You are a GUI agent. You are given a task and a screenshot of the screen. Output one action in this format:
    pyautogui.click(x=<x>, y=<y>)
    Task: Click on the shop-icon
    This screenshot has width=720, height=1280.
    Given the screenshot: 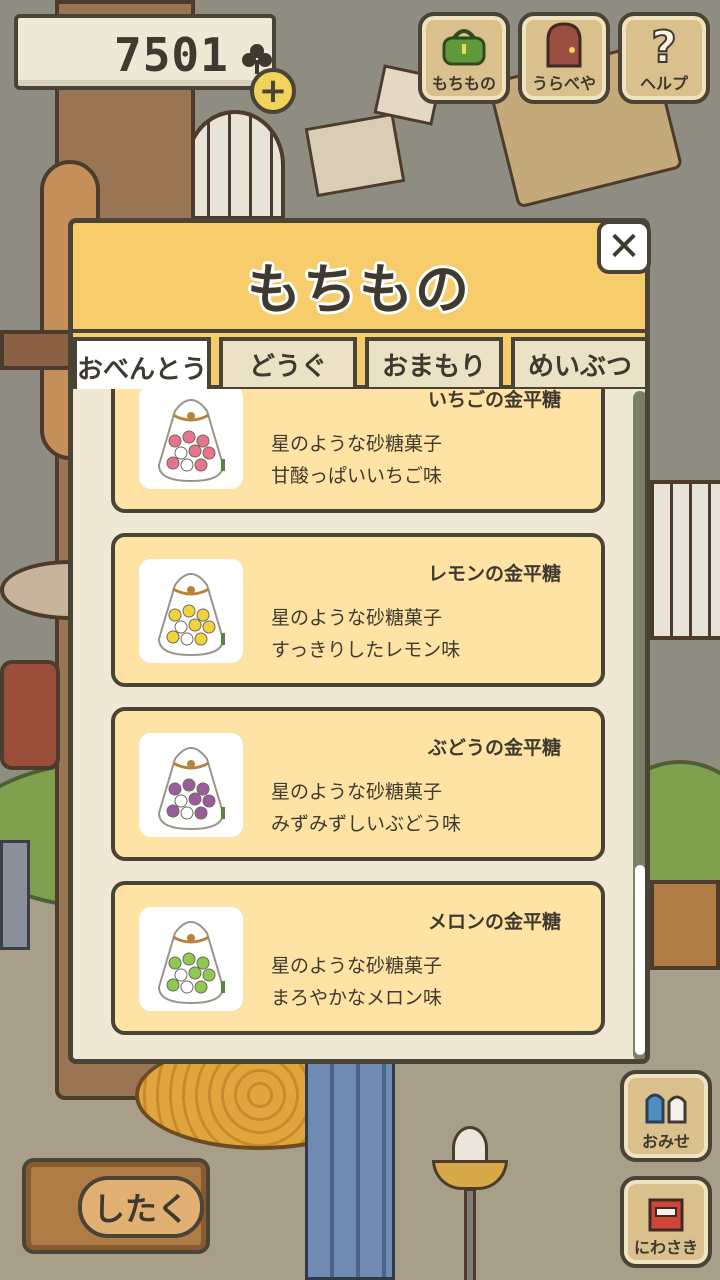 What is the action you would take?
    pyautogui.click(x=666, y=1108)
    